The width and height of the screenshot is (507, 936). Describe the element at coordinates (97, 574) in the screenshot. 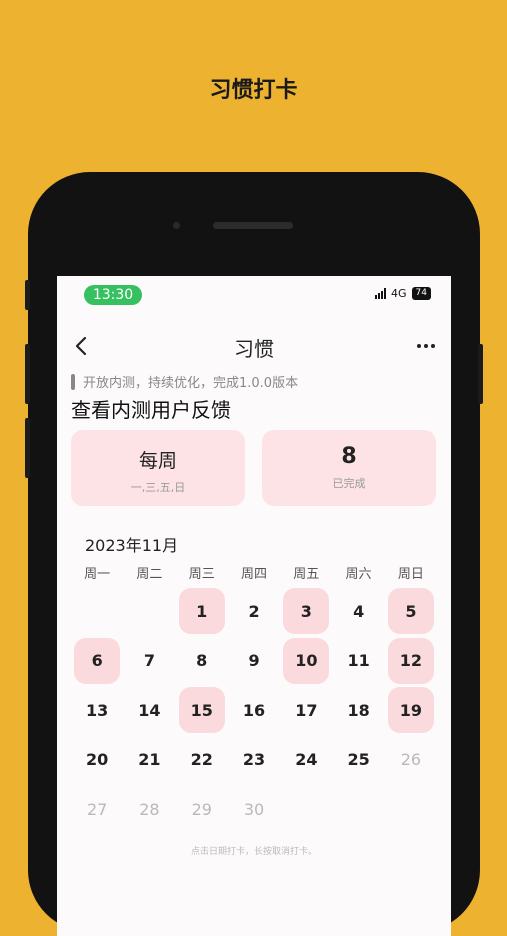

I see `weekday-label: 周一` at that location.